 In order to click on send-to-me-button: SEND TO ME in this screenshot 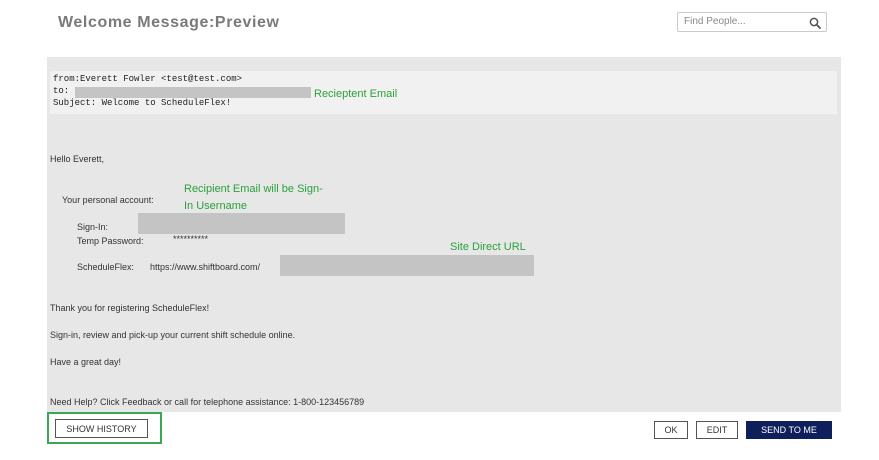, I will do `click(789, 430)`.